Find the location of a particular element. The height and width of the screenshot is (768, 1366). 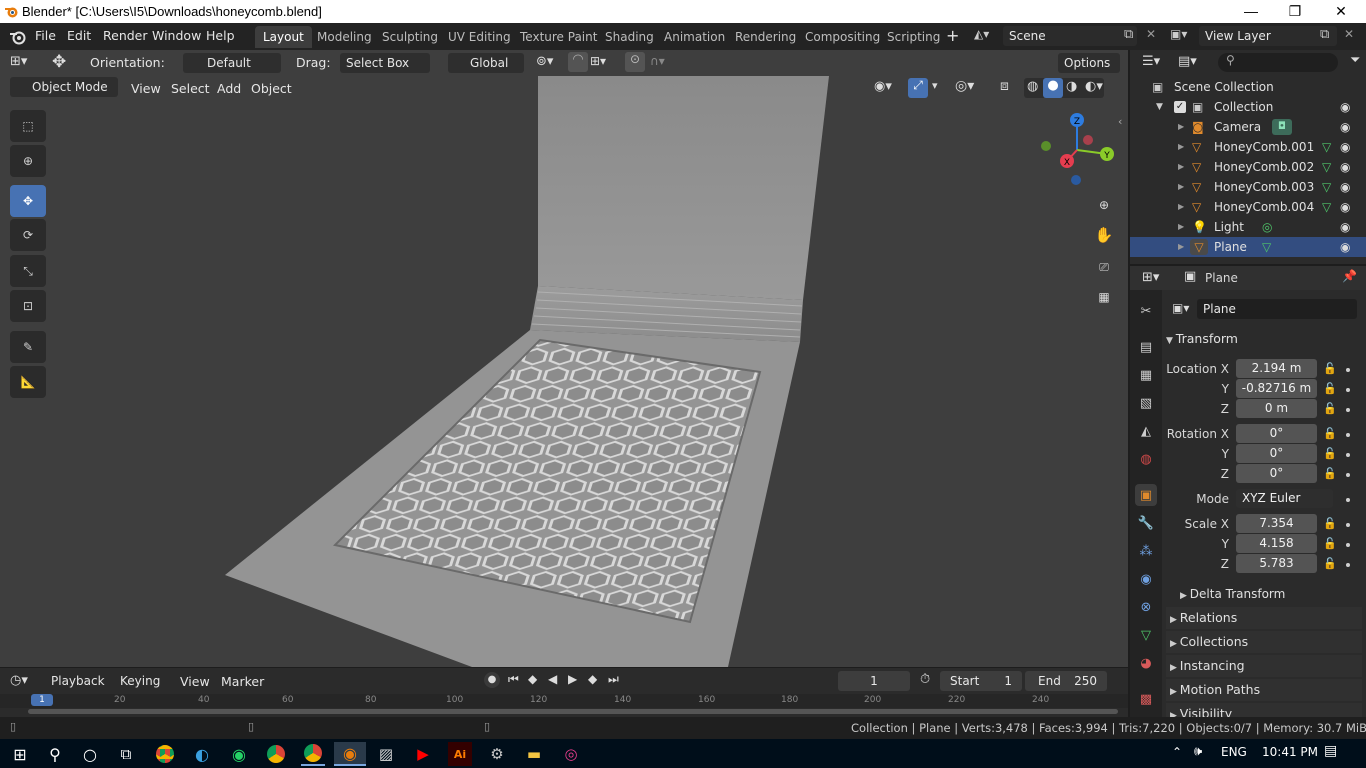

rotation-x-field: 0° is located at coordinates (1276, 433).